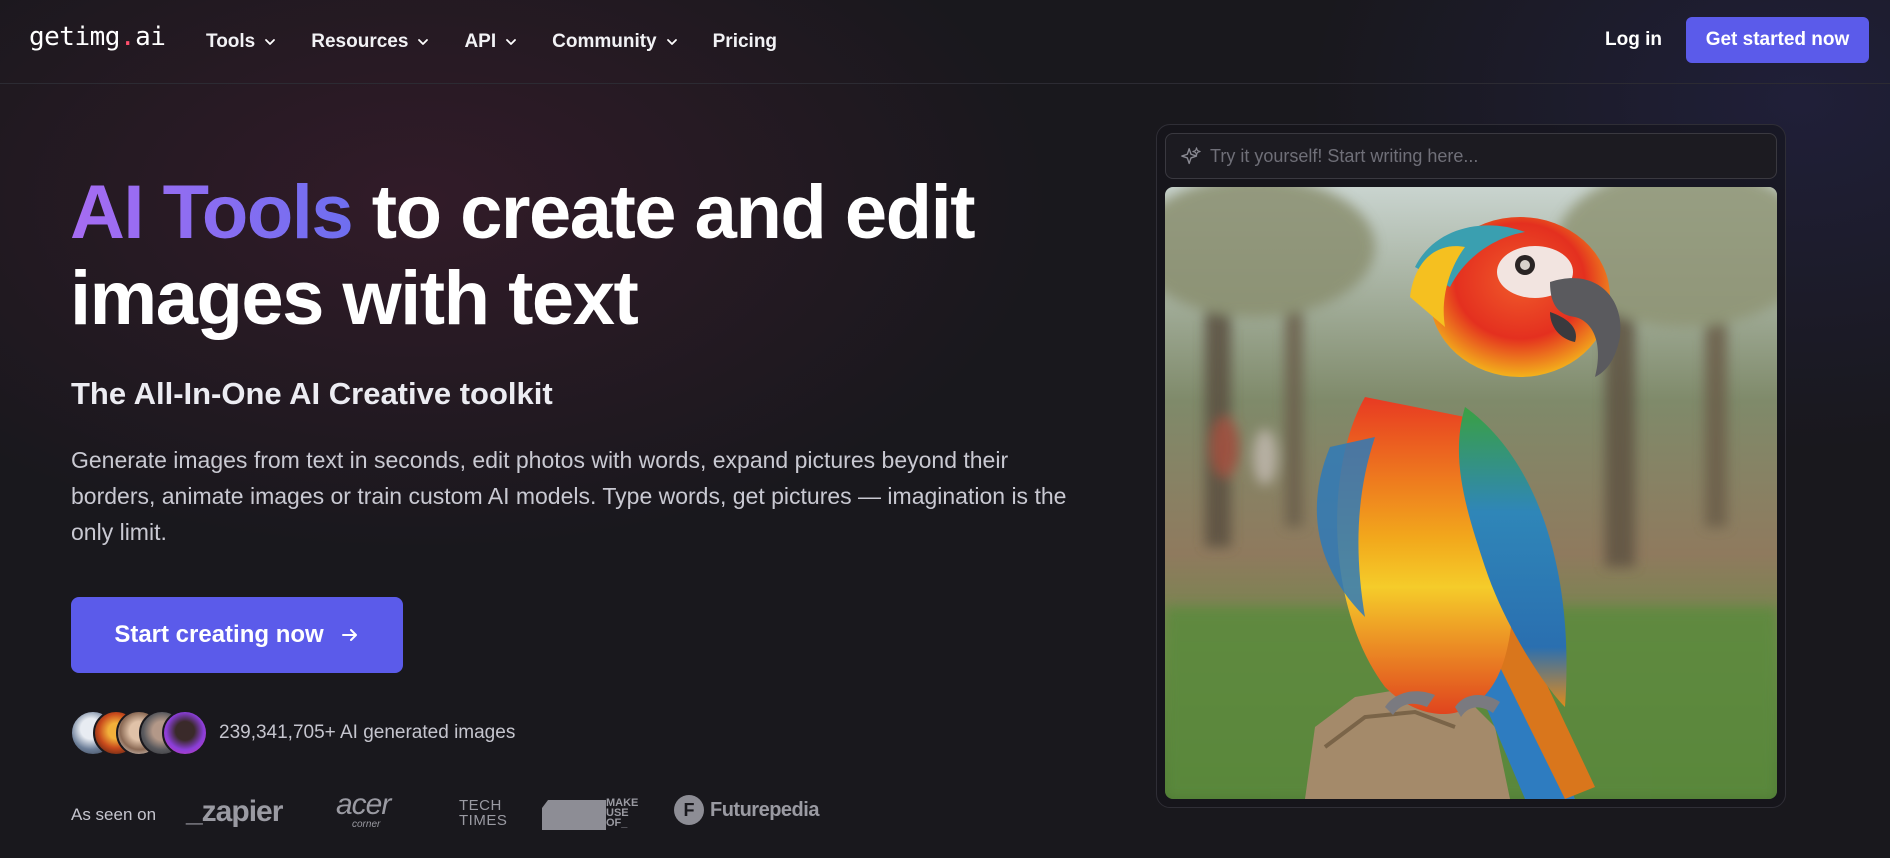 Image resolution: width=1890 pixels, height=858 pixels. I want to click on nav-item-label: API, so click(480, 41).